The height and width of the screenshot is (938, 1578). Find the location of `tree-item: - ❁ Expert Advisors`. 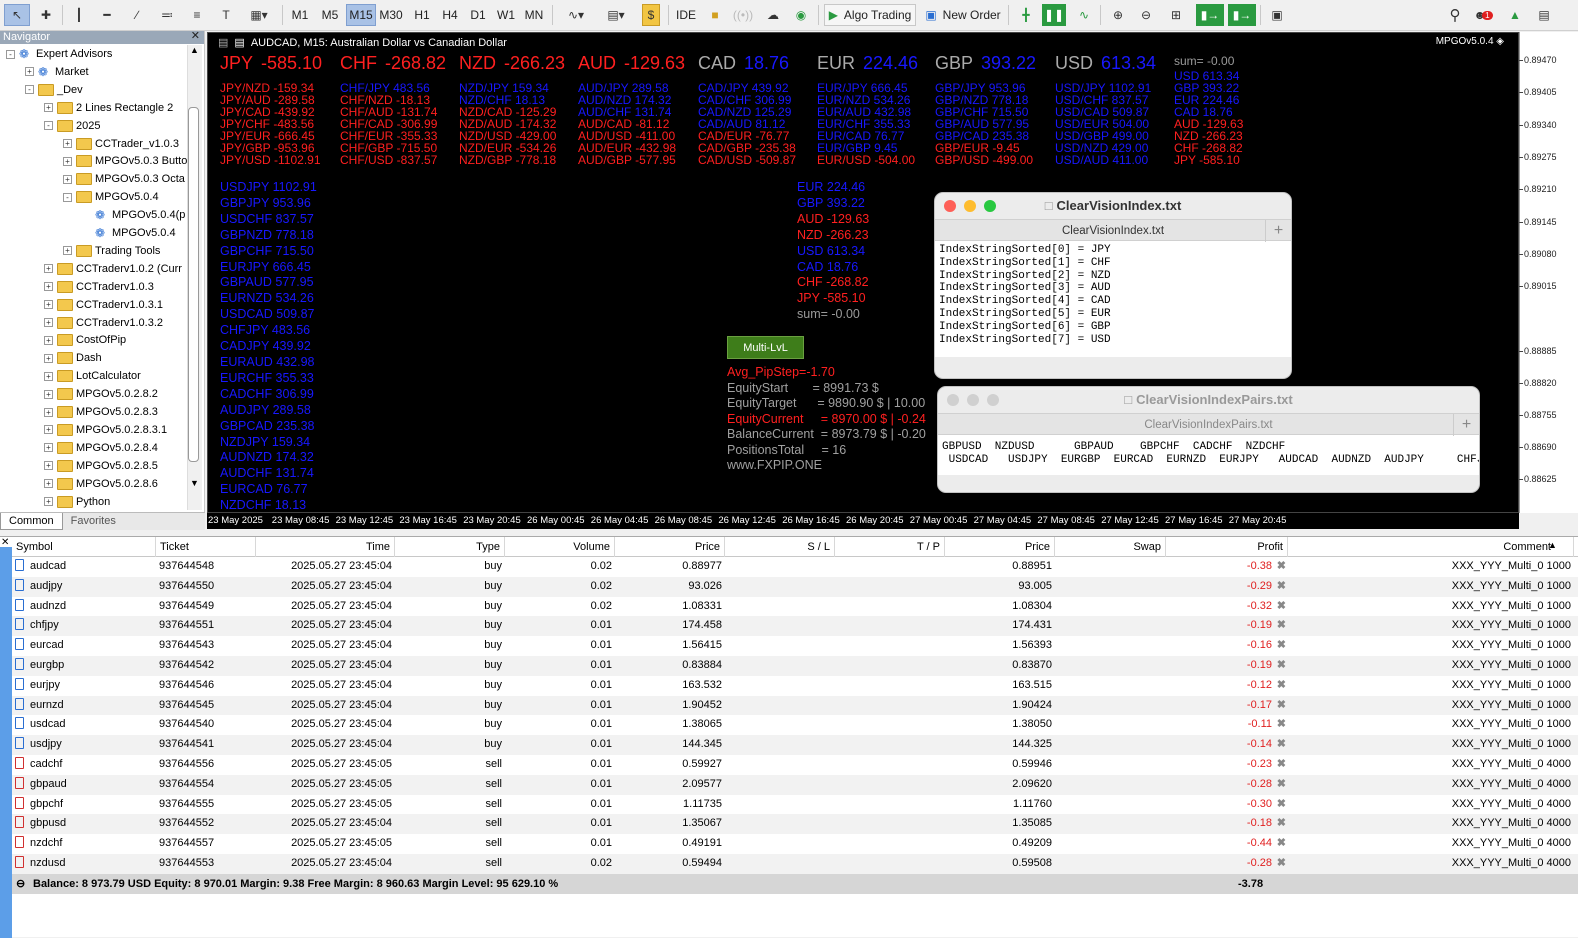

tree-item: - ❁ Expert Advisors is located at coordinates (59, 54).